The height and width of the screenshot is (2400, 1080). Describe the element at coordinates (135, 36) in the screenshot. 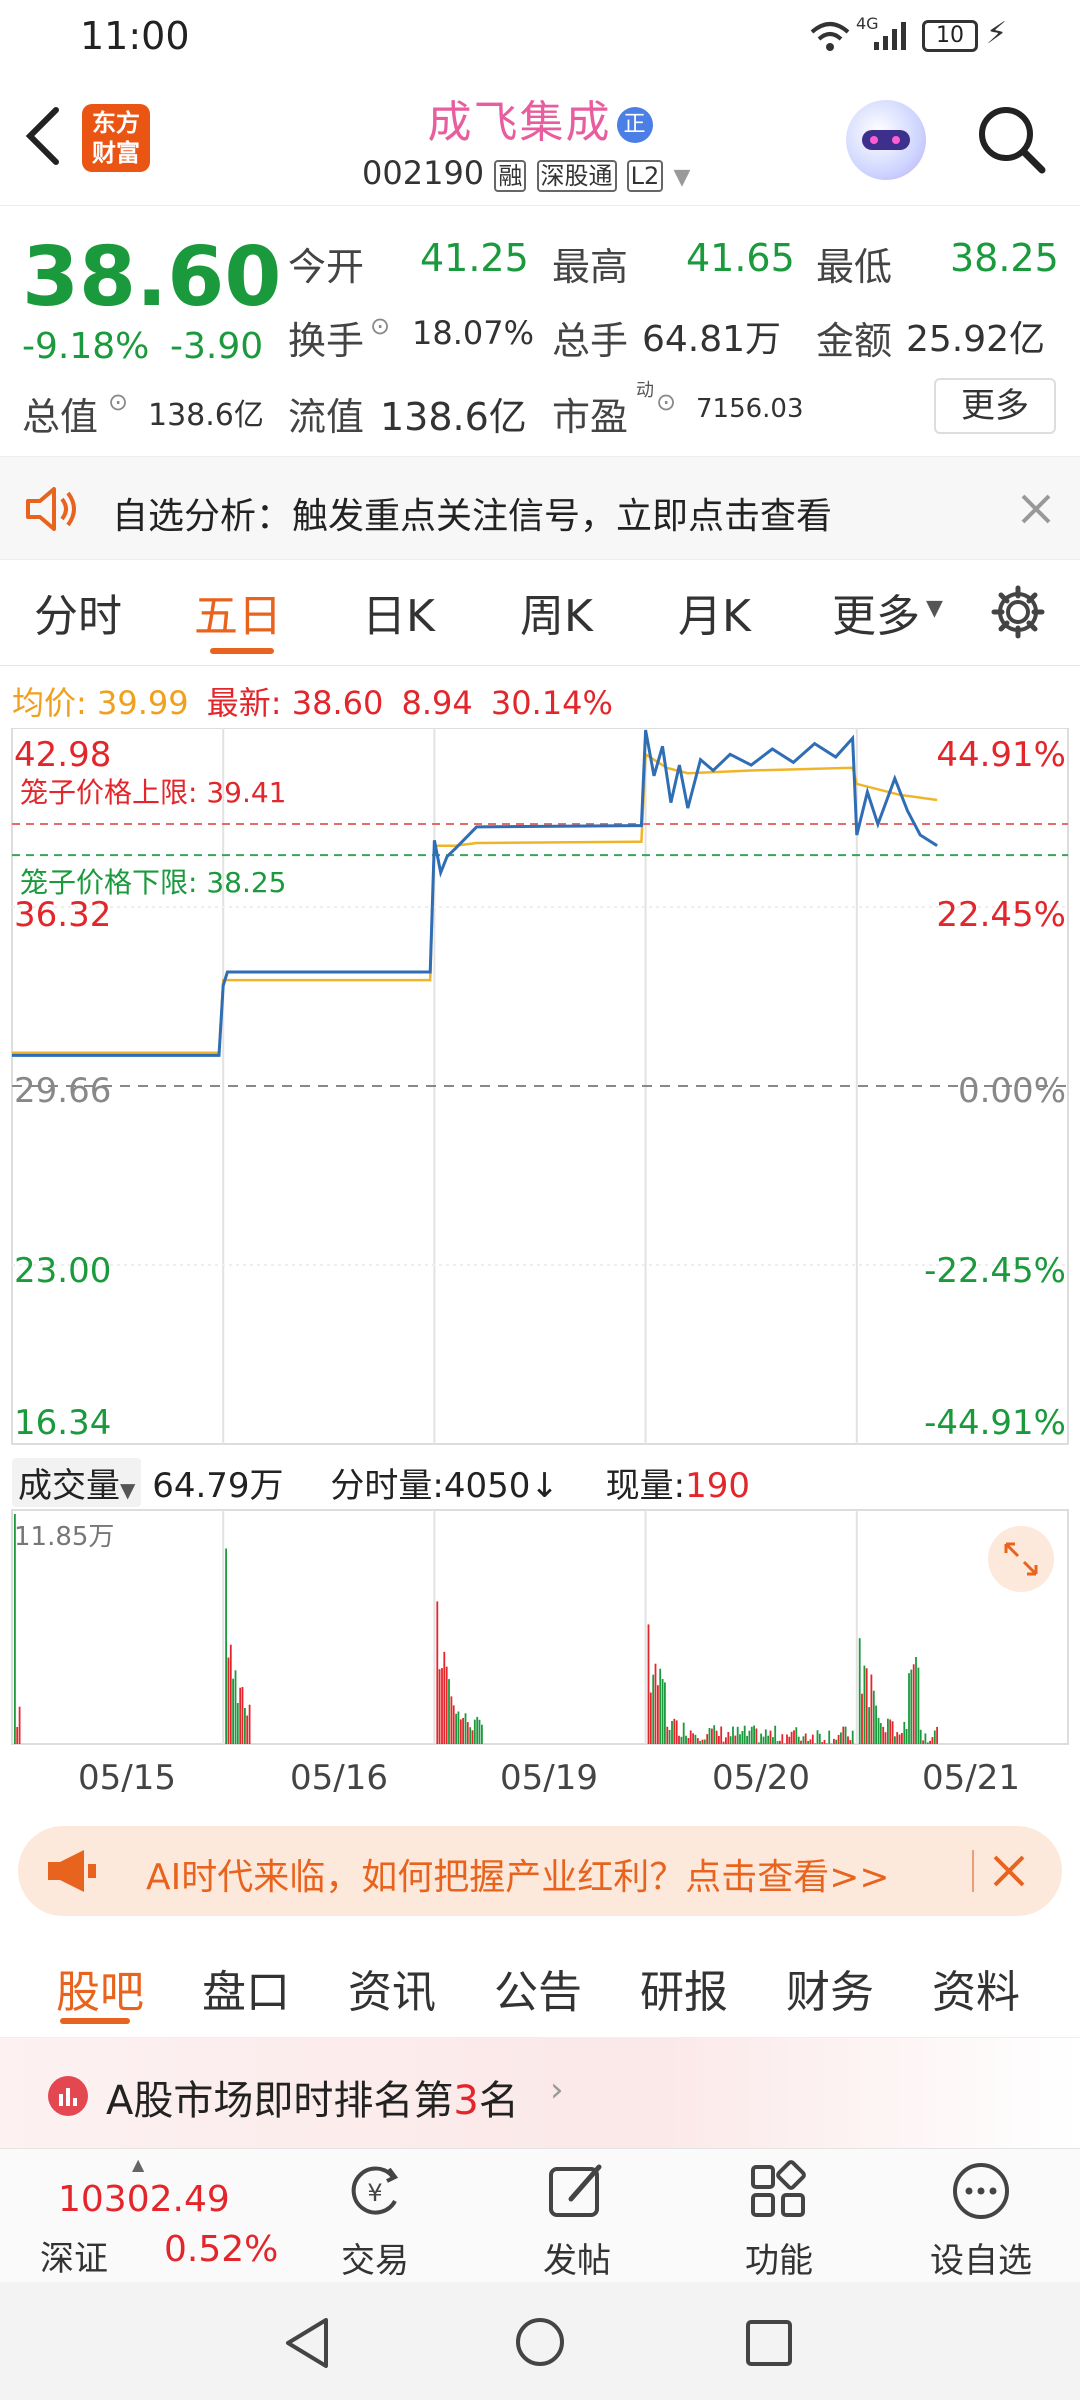

I see `status-time: 11:00` at that location.